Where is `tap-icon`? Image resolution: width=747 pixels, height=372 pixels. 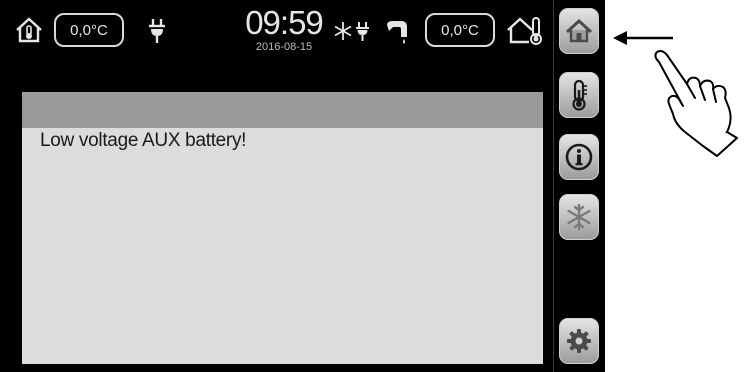 tap-icon is located at coordinates (397, 32).